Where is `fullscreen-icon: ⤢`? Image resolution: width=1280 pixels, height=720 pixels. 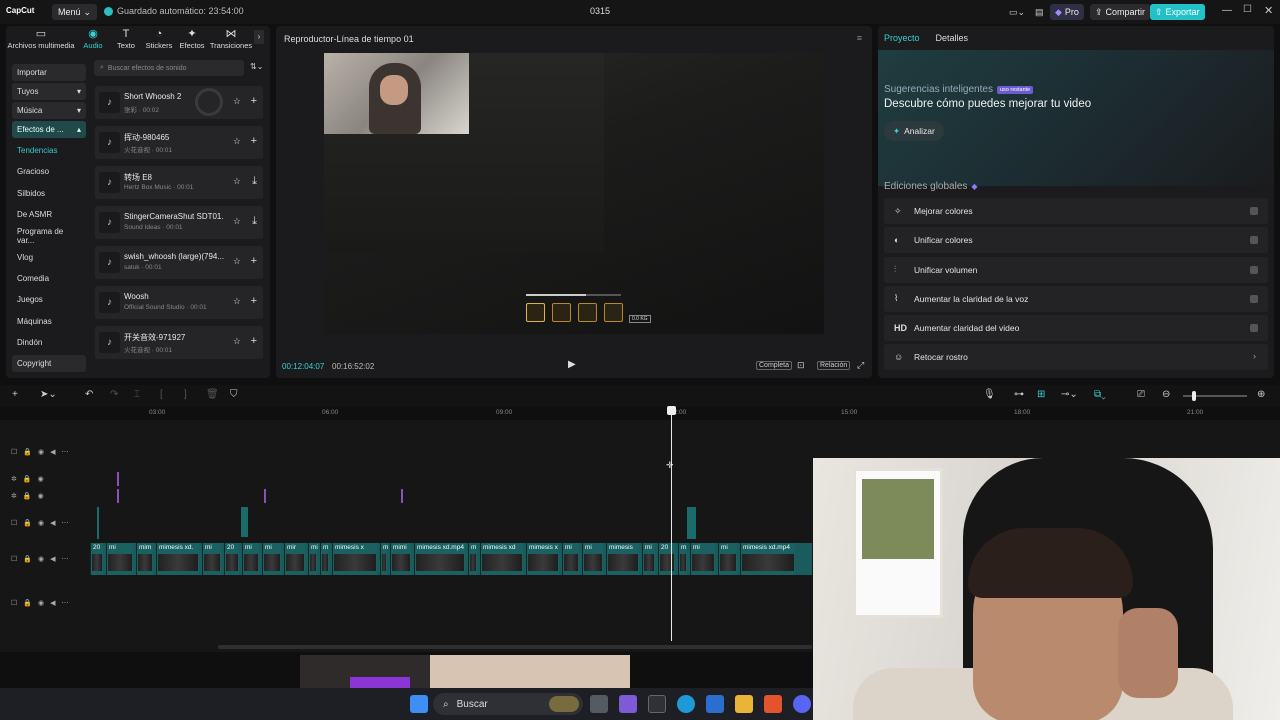
fullscreen-icon: ⤢ is located at coordinates (860, 365).